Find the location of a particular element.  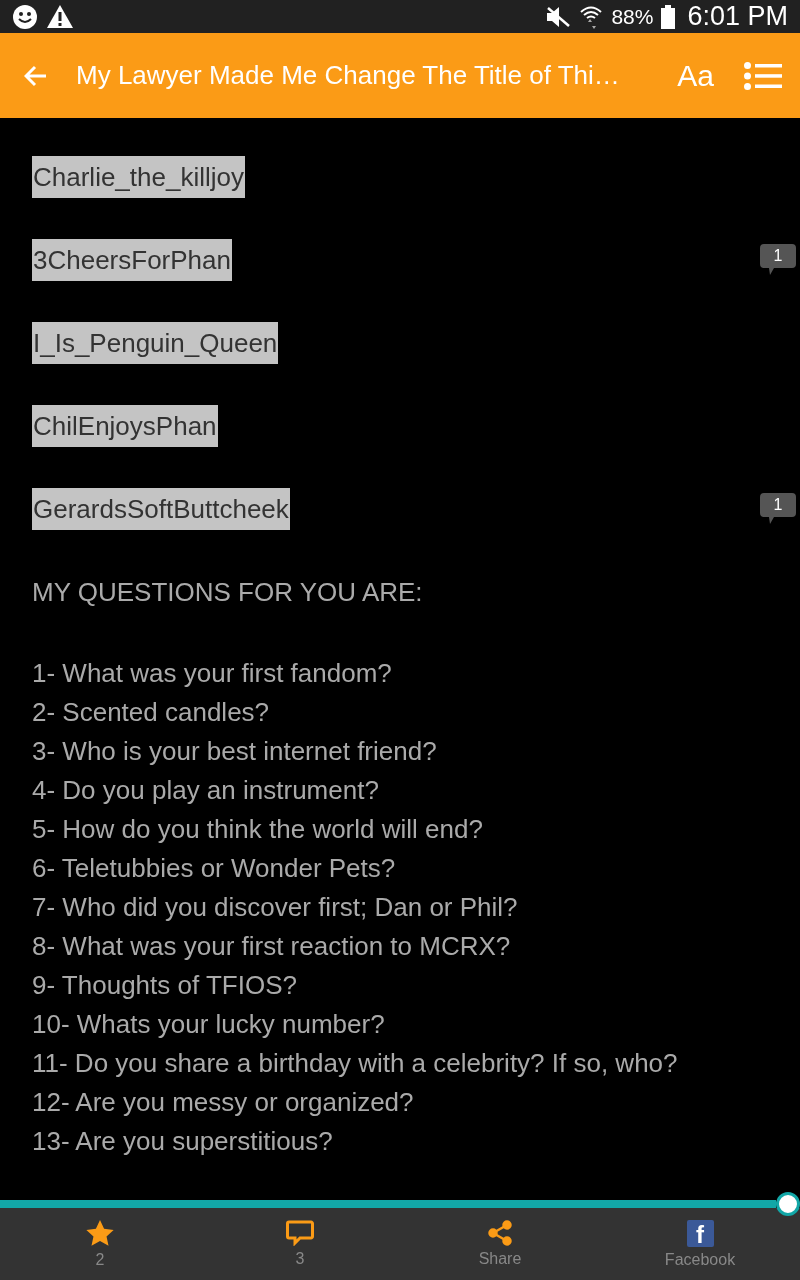

share-button: Share is located at coordinates (500, 1244).